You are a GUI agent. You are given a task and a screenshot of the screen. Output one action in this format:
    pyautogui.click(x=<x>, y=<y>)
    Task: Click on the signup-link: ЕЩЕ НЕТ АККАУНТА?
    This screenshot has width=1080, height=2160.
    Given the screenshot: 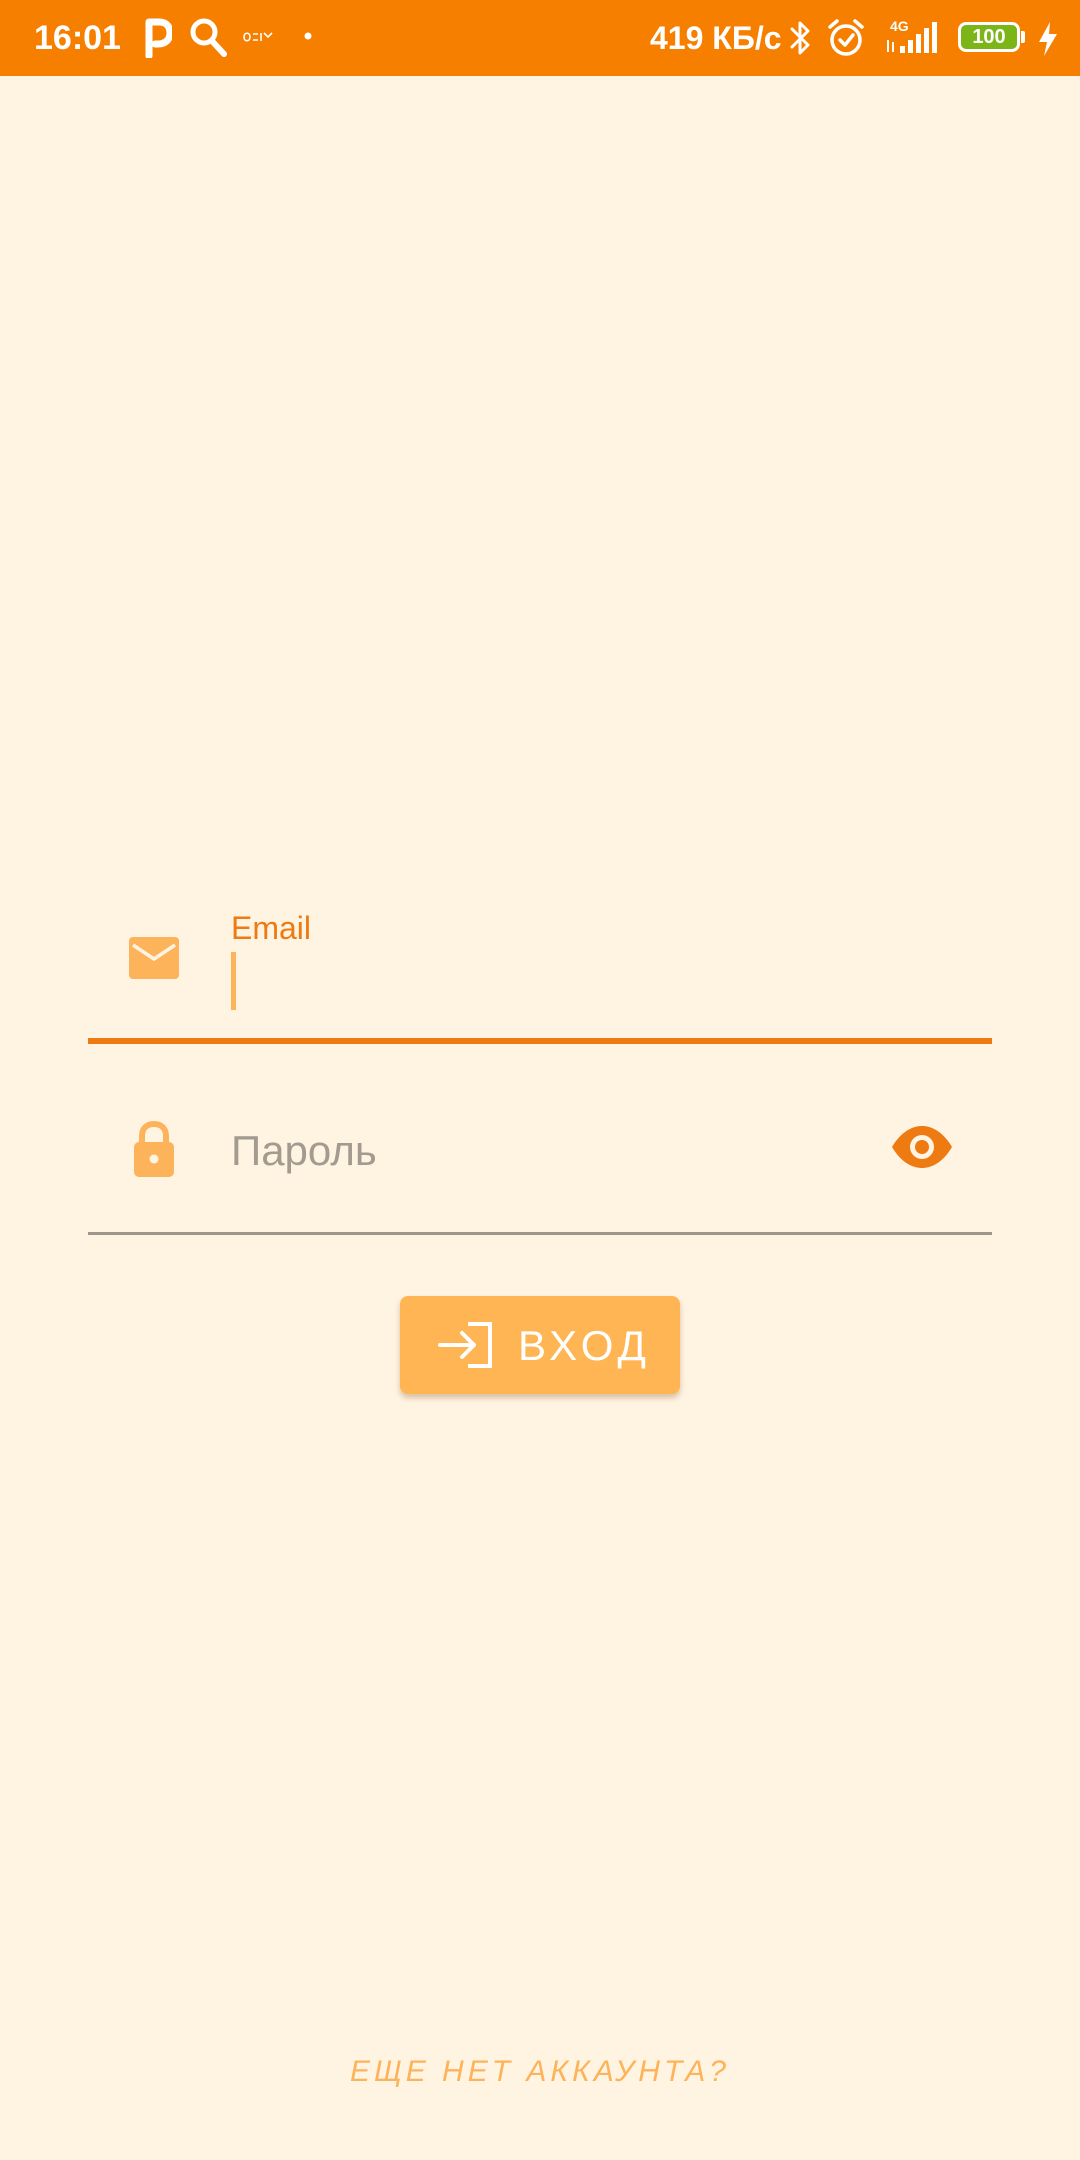 What is the action you would take?
    pyautogui.click(x=540, y=2072)
    